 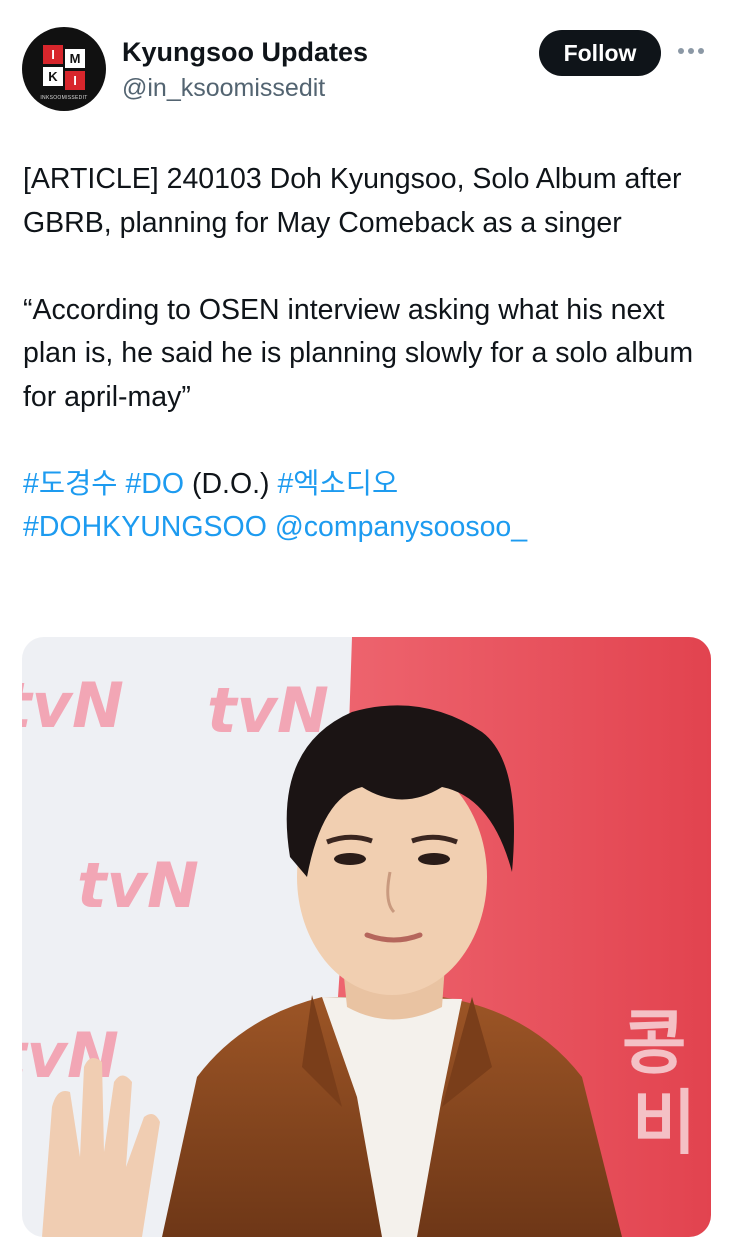 I want to click on avatar: I M K I INKSOOMISSEDIT, so click(x=64, y=69).